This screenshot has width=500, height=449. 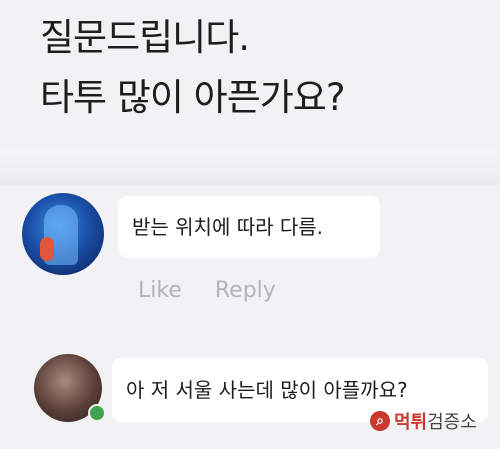 I want to click on throat-highlight-icon, so click(x=47, y=249).